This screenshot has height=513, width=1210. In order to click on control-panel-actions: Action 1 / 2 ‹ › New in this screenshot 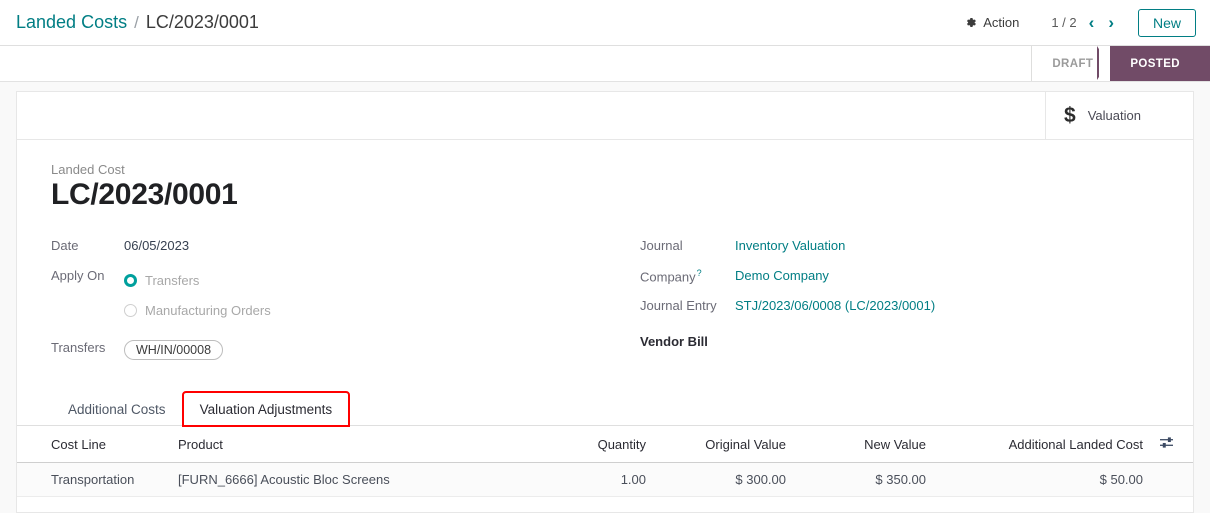, I will do `click(1075, 22)`.